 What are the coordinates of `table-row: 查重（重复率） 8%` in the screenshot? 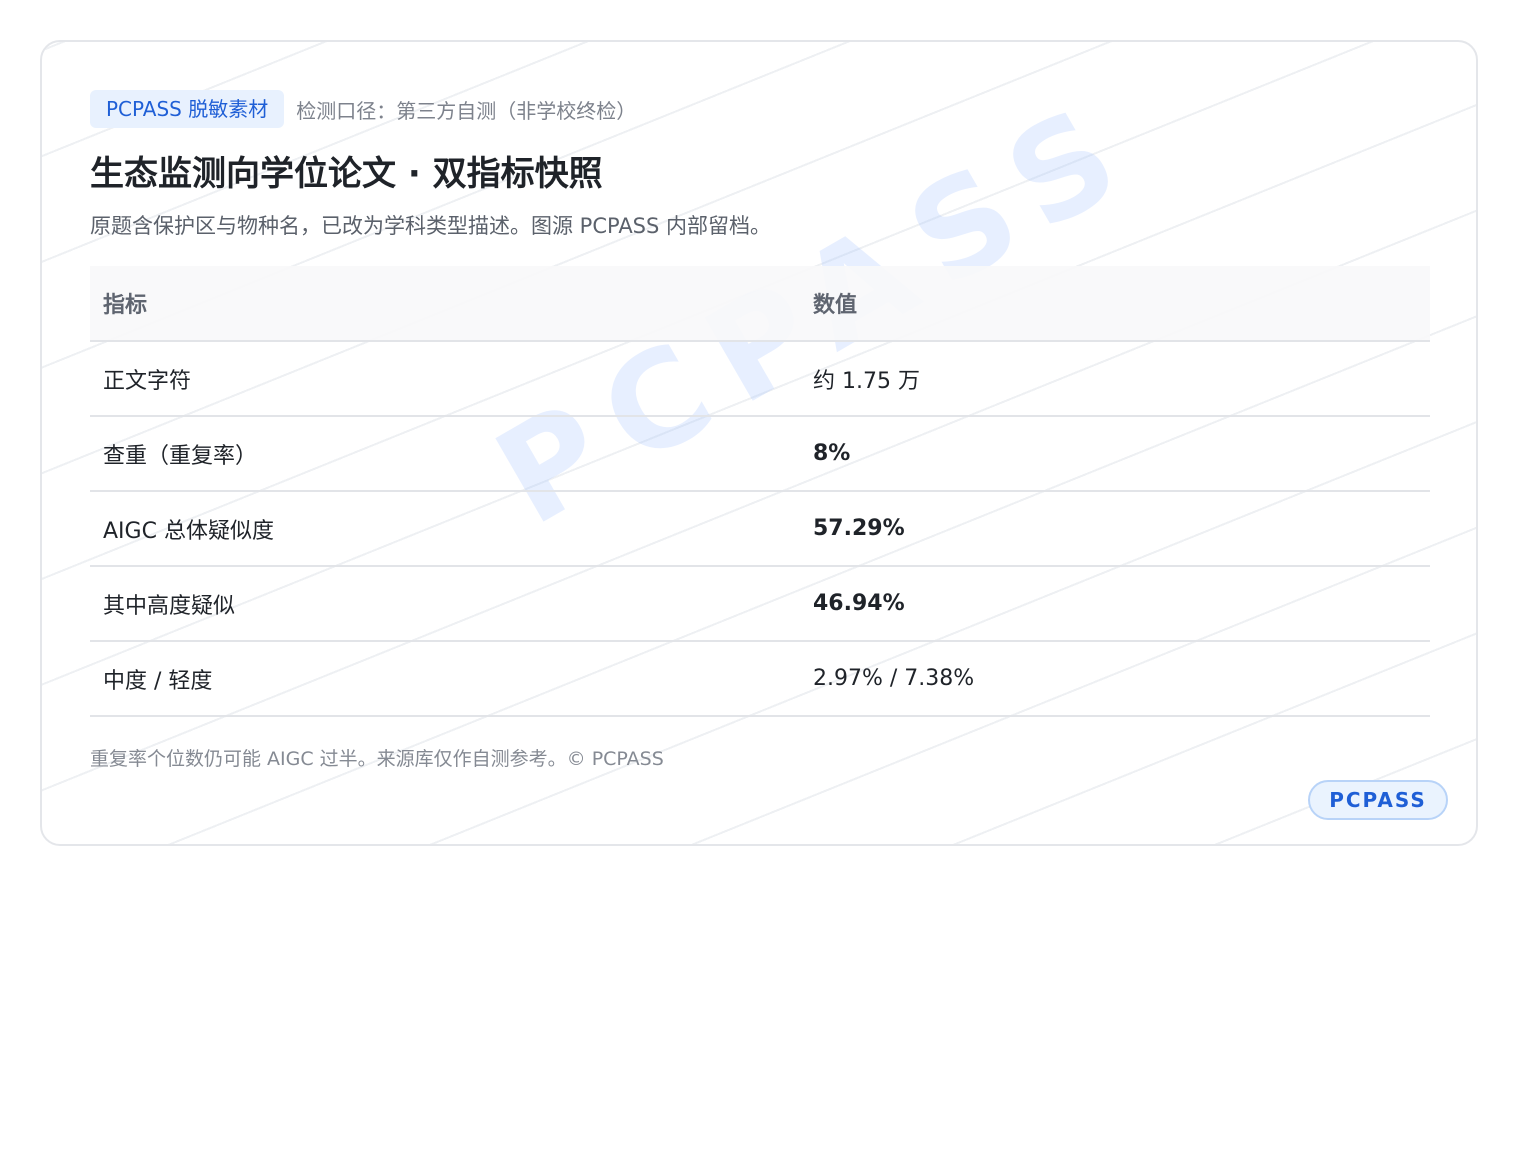 It's located at (760, 454).